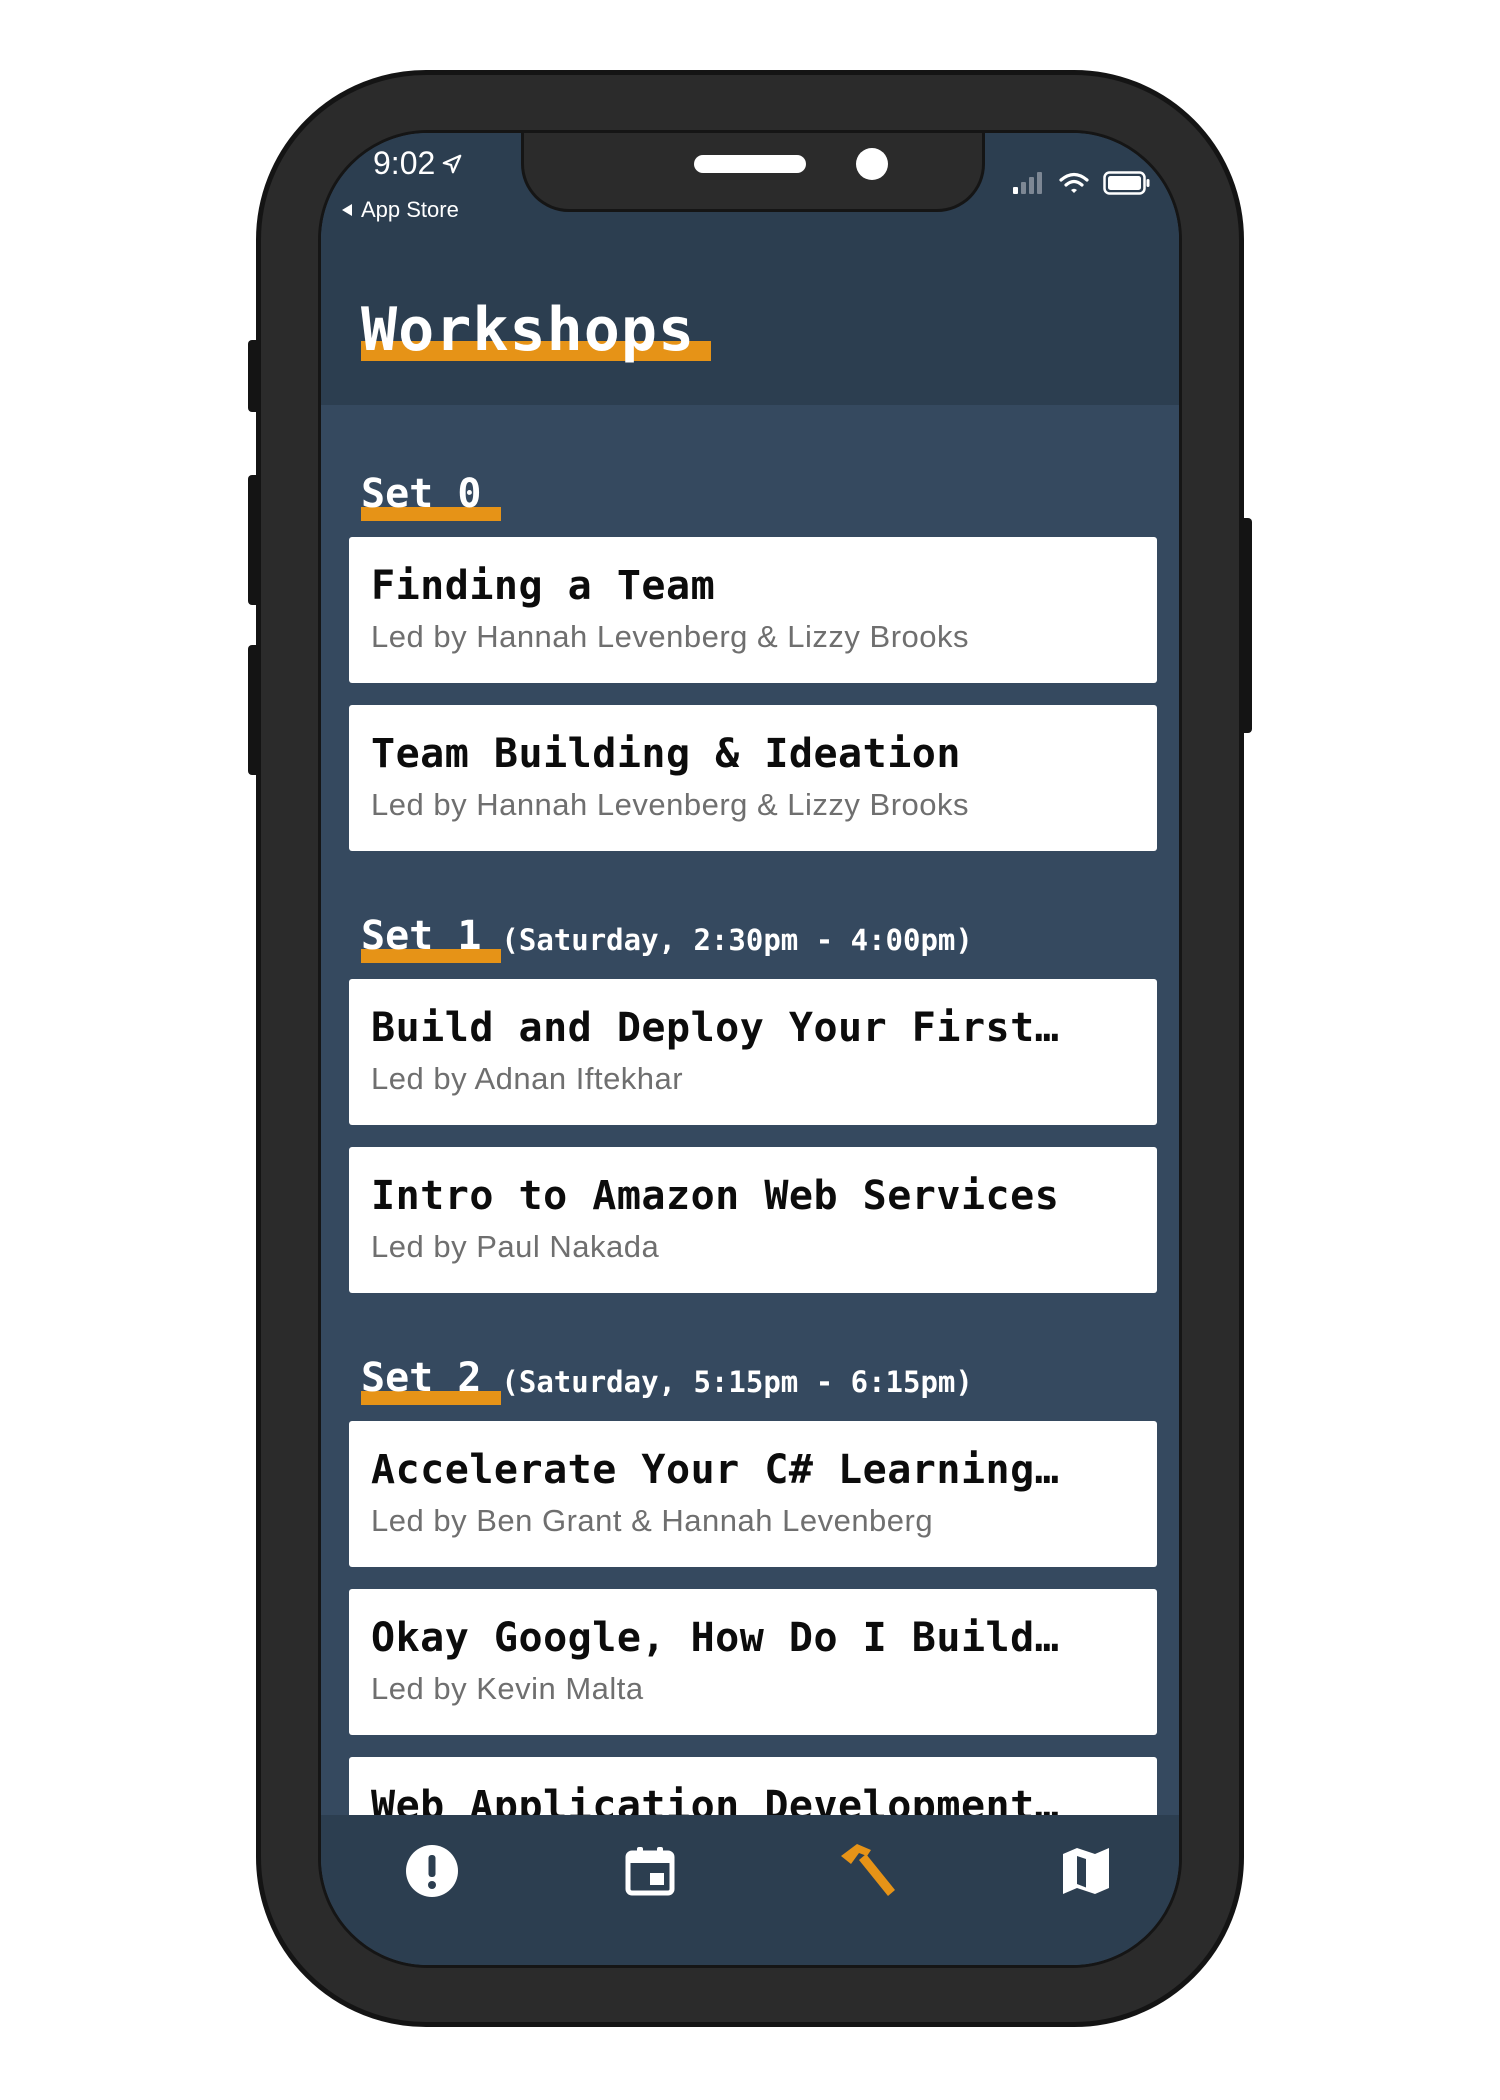 This screenshot has width=1500, height=2100. I want to click on front-camera, so click(872, 164).